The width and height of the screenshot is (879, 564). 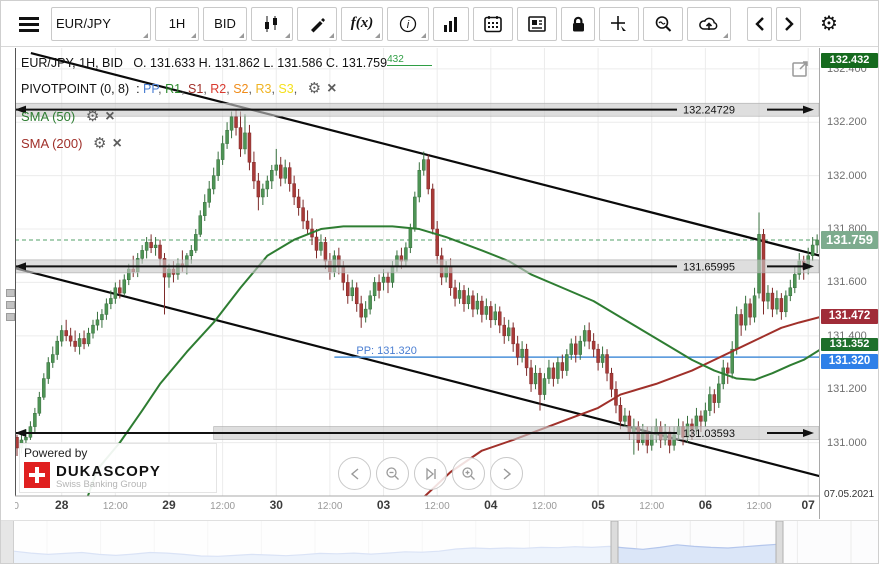 I want to click on news-icon, so click(x=537, y=23).